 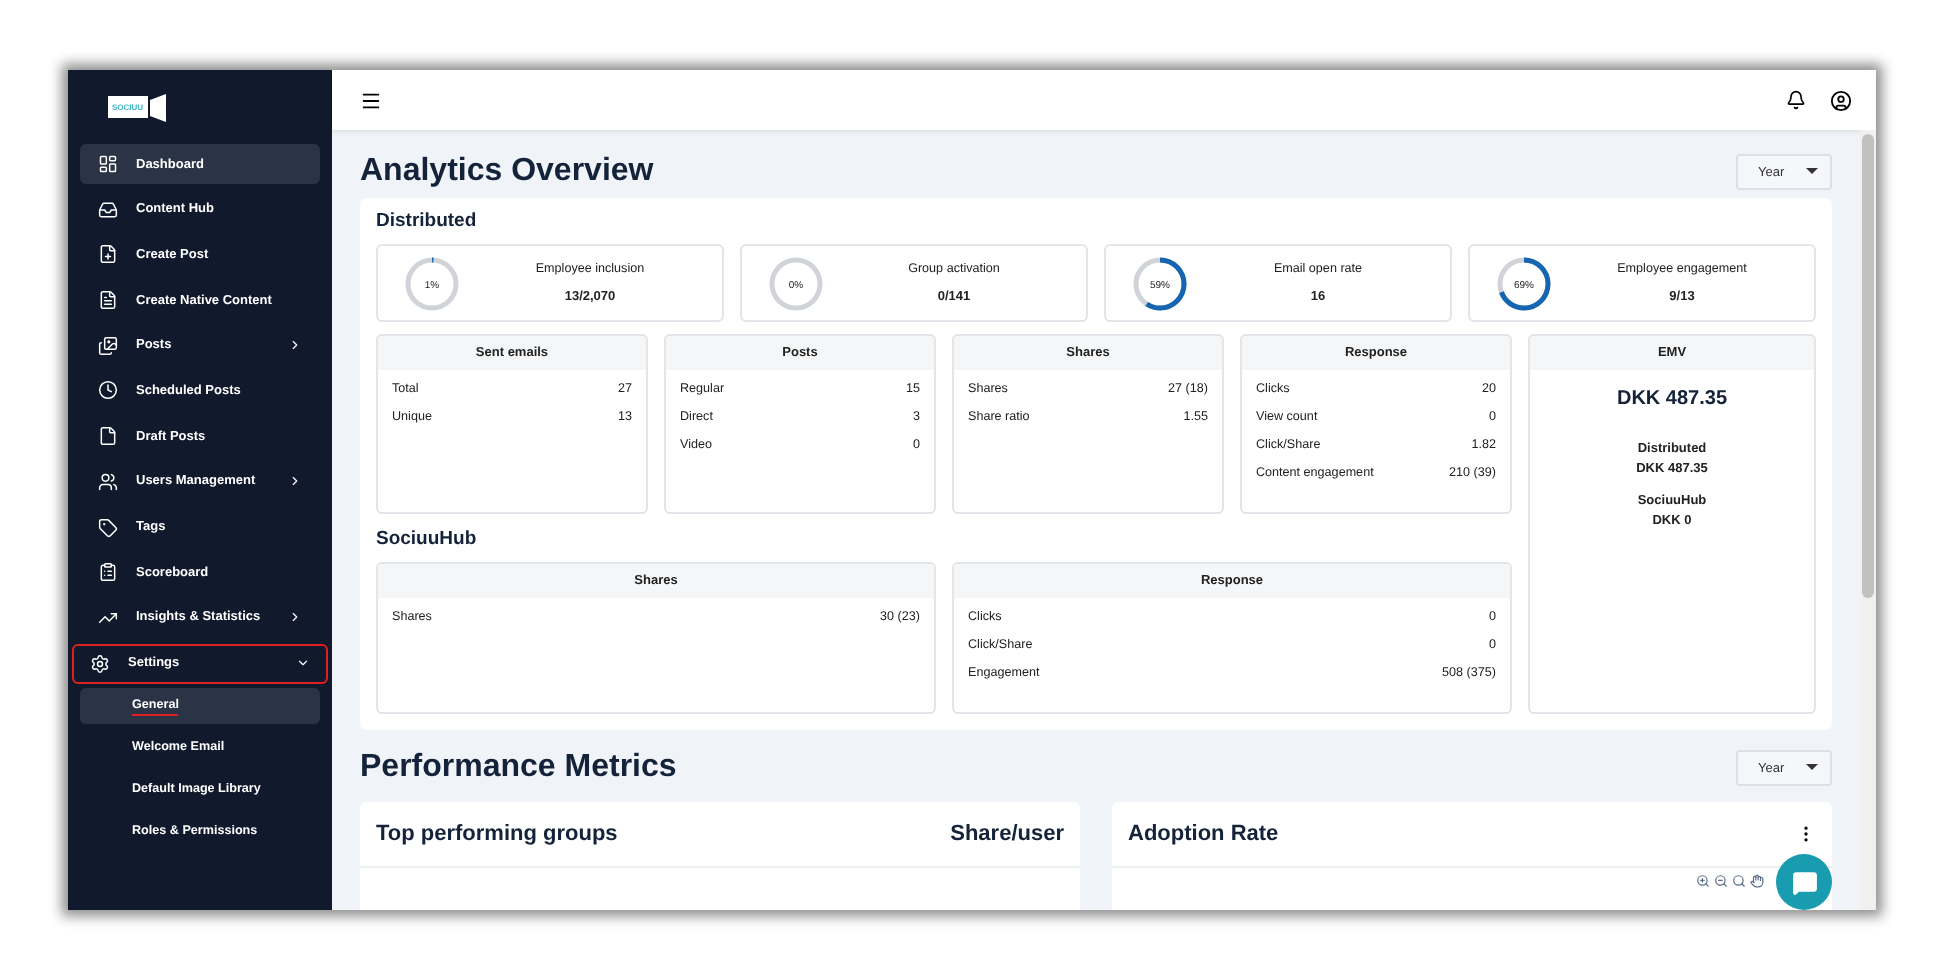 What do you see at coordinates (427, 538) in the screenshot?
I see `section-title: SociuuHub` at bounding box center [427, 538].